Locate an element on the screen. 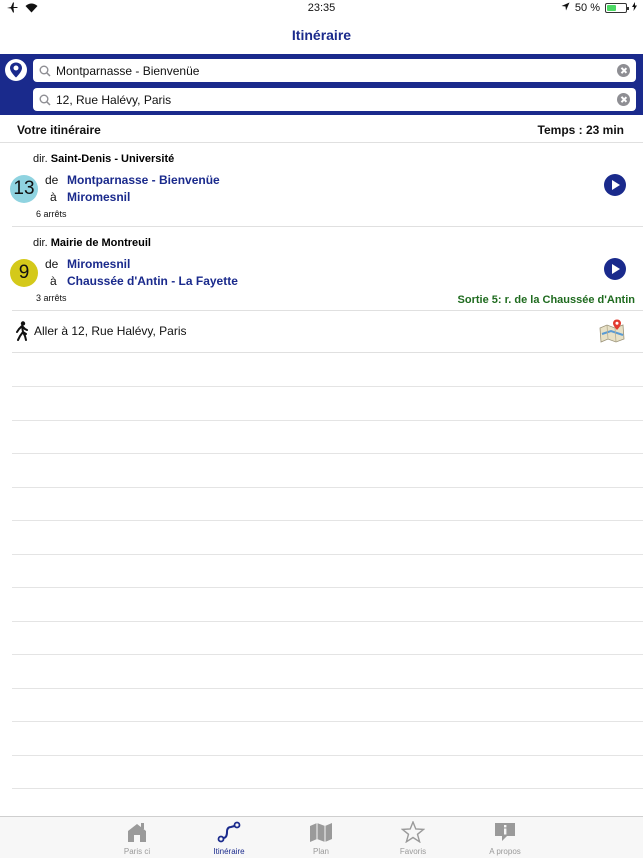 The width and height of the screenshot is (643, 858). tab-itineraire: Itinéraire is located at coordinates (229, 837).